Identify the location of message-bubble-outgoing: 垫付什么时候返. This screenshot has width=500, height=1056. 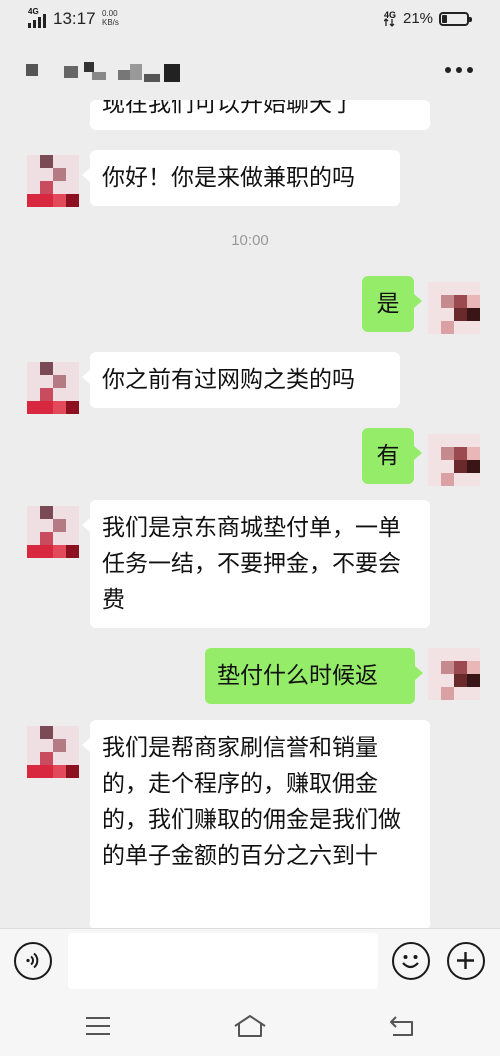
(314, 676).